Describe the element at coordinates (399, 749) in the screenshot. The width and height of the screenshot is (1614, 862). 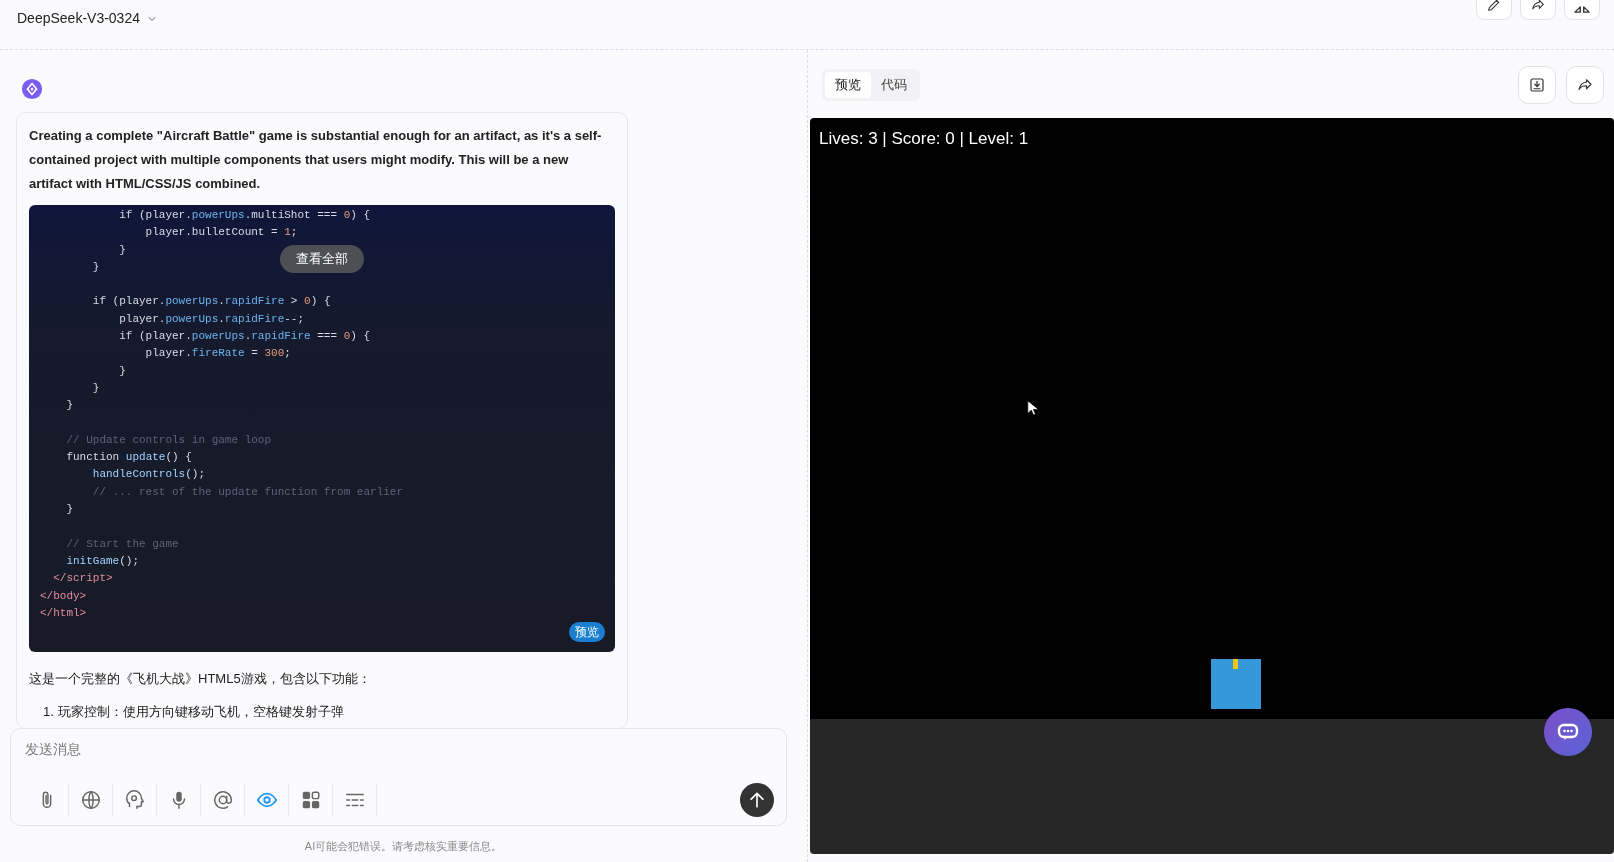
I see `message-input: 发送消息` at that location.